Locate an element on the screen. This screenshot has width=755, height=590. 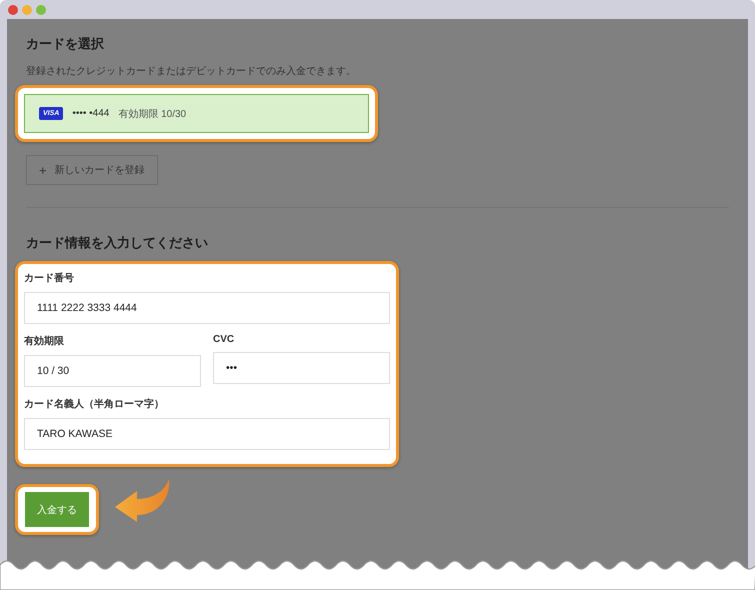
input-field: 1111 2222 3333 4444 is located at coordinates (207, 308).